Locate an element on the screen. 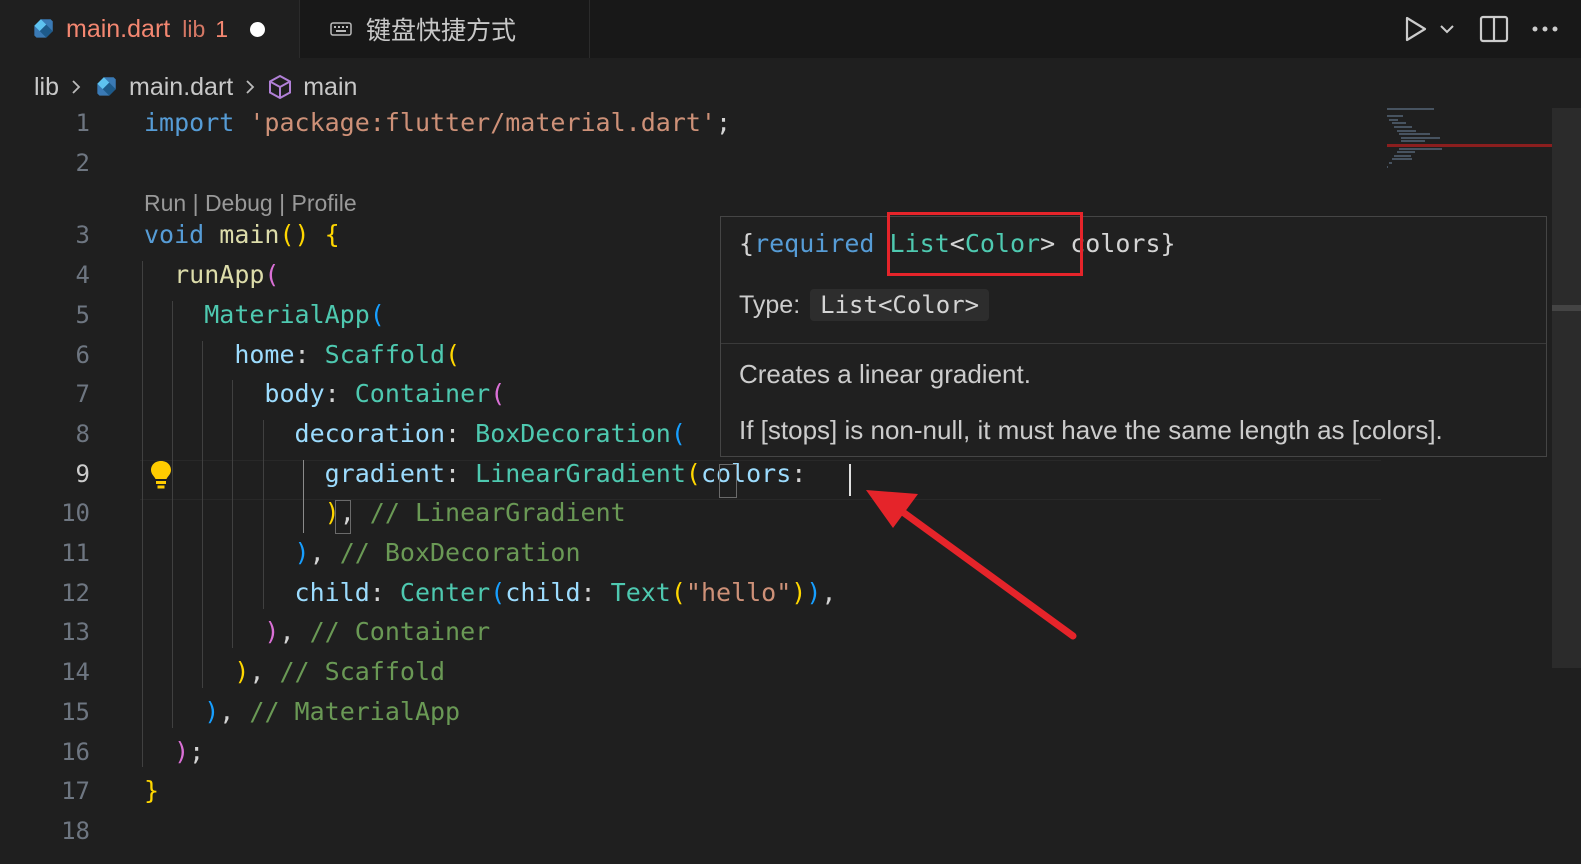 The image size is (1581, 864). line-number: 8 is located at coordinates (82, 433).